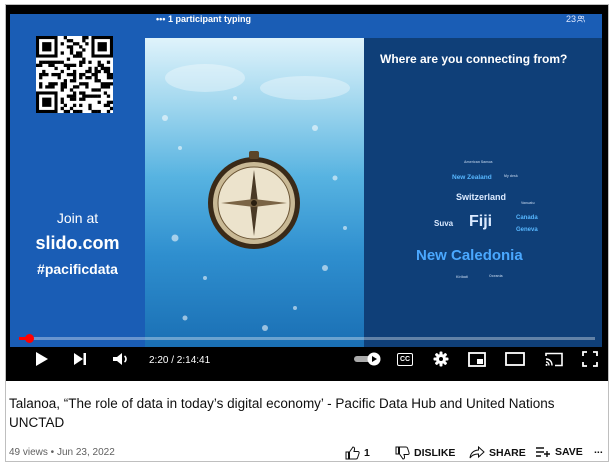 The width and height of the screenshot is (614, 462). I want to click on play-button, so click(42, 359).